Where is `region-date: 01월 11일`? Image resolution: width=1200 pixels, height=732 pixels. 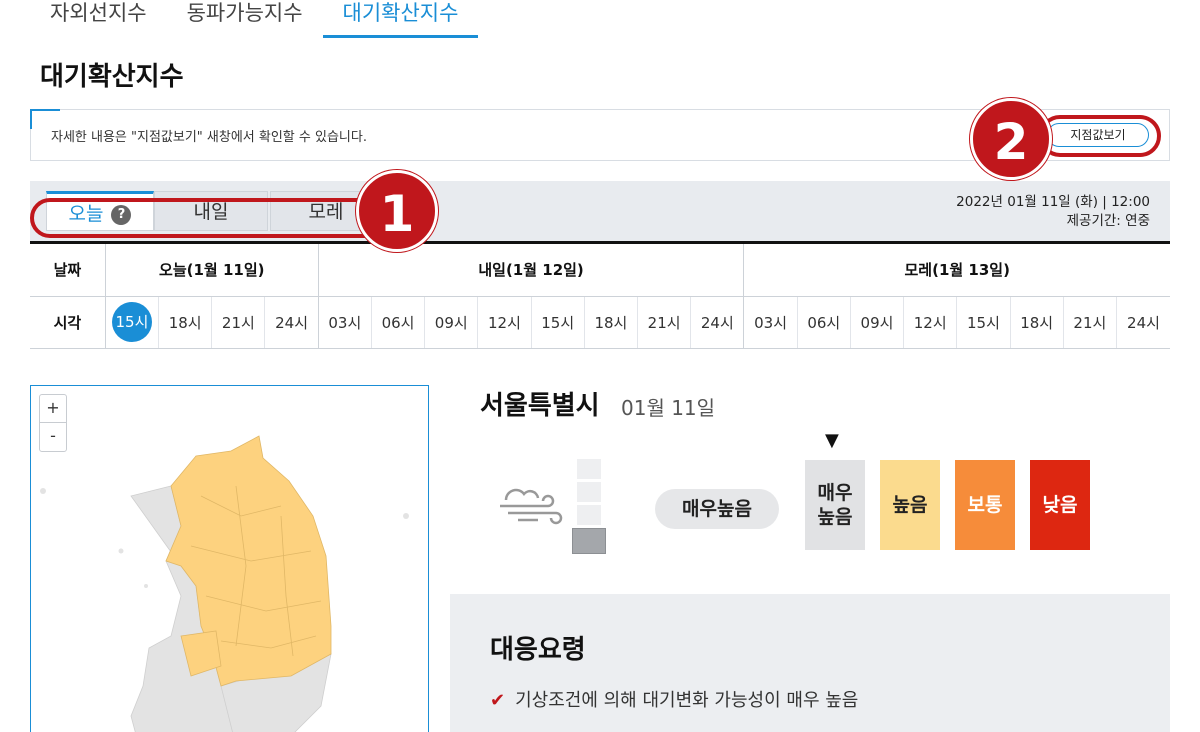
region-date: 01월 11일 is located at coordinates (668, 408).